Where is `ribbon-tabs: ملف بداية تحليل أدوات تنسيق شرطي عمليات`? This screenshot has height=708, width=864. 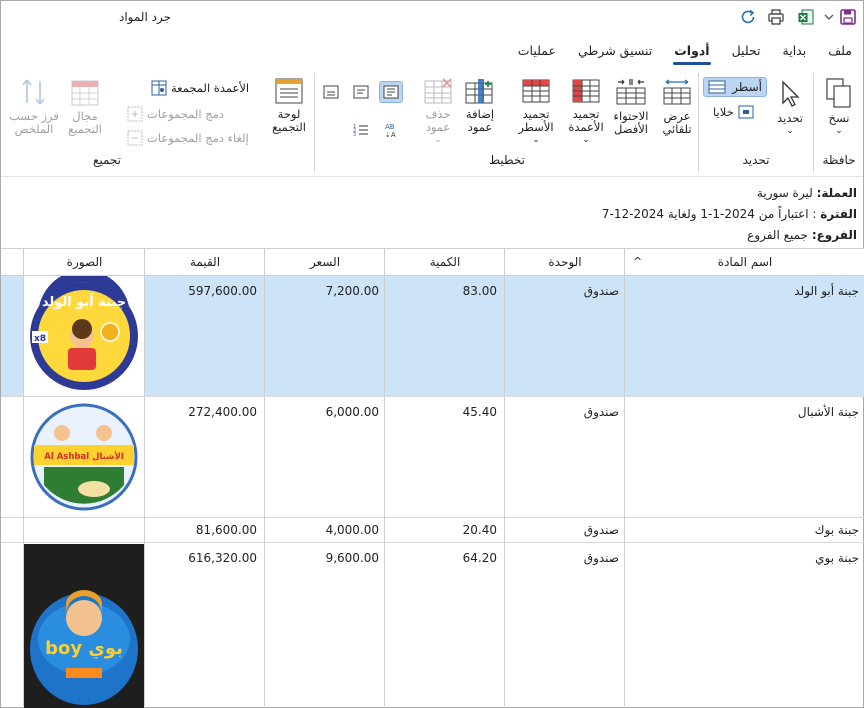
ribbon-tabs: ملف بداية تحليل أدوات تنسيق شرطي عمليات is located at coordinates (685, 53).